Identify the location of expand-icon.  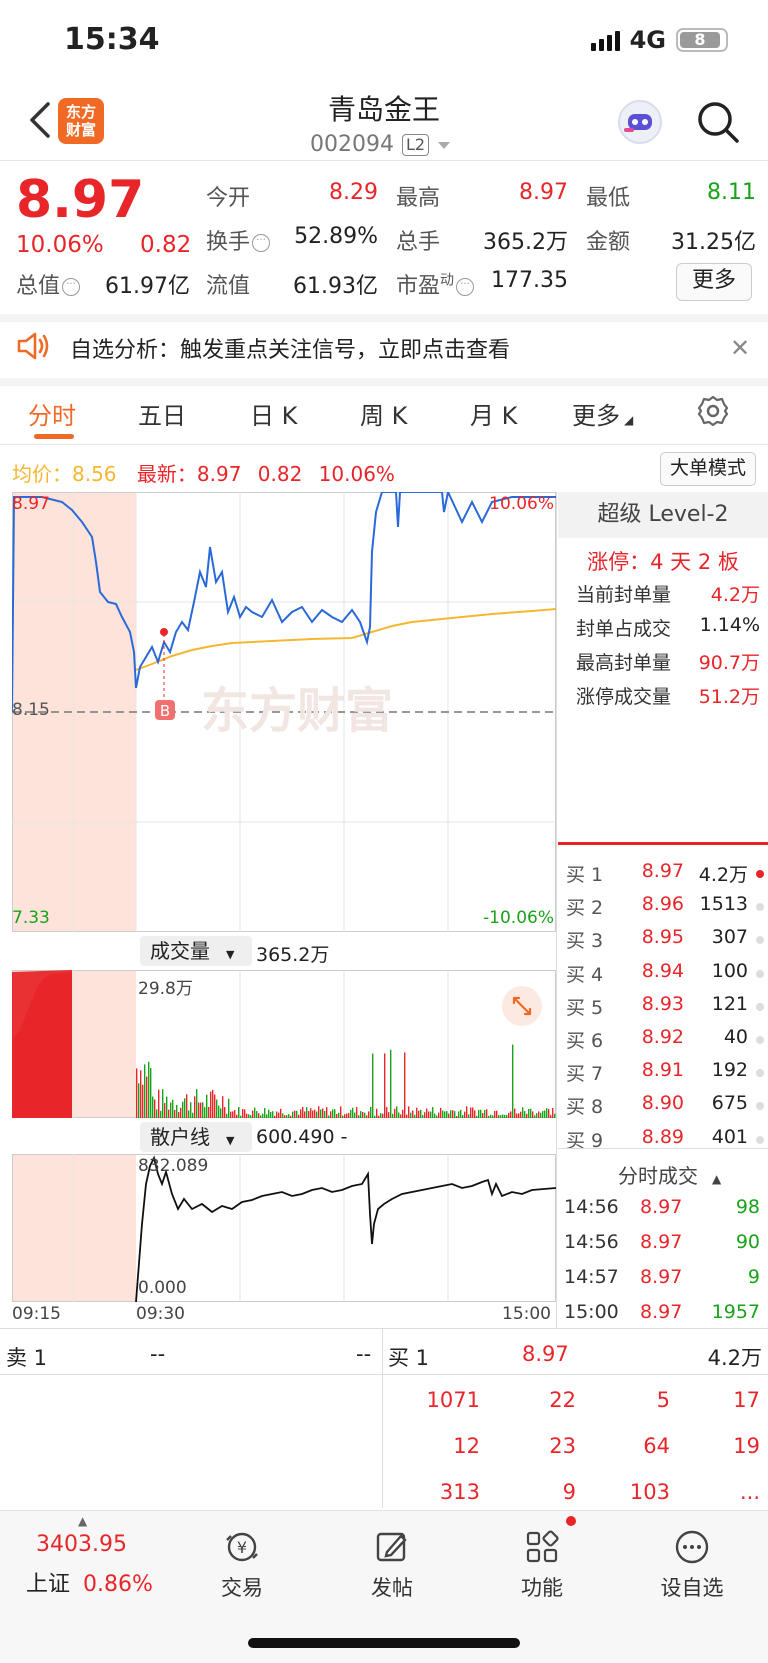
(522, 1006).